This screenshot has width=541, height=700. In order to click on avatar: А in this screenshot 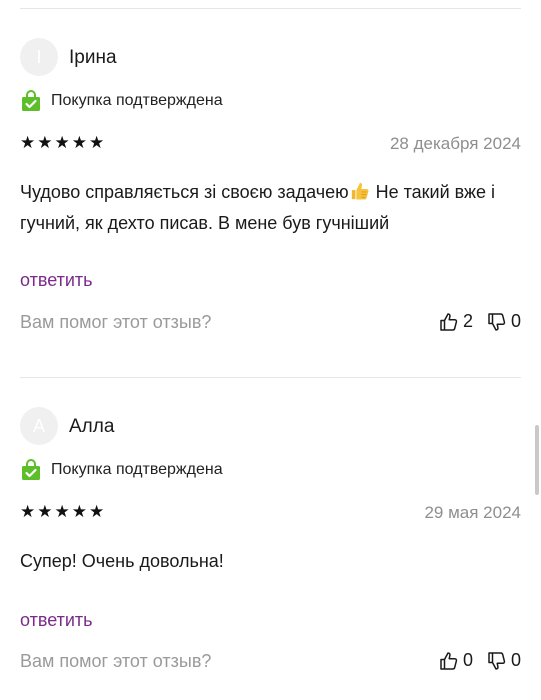, I will do `click(39, 426)`.